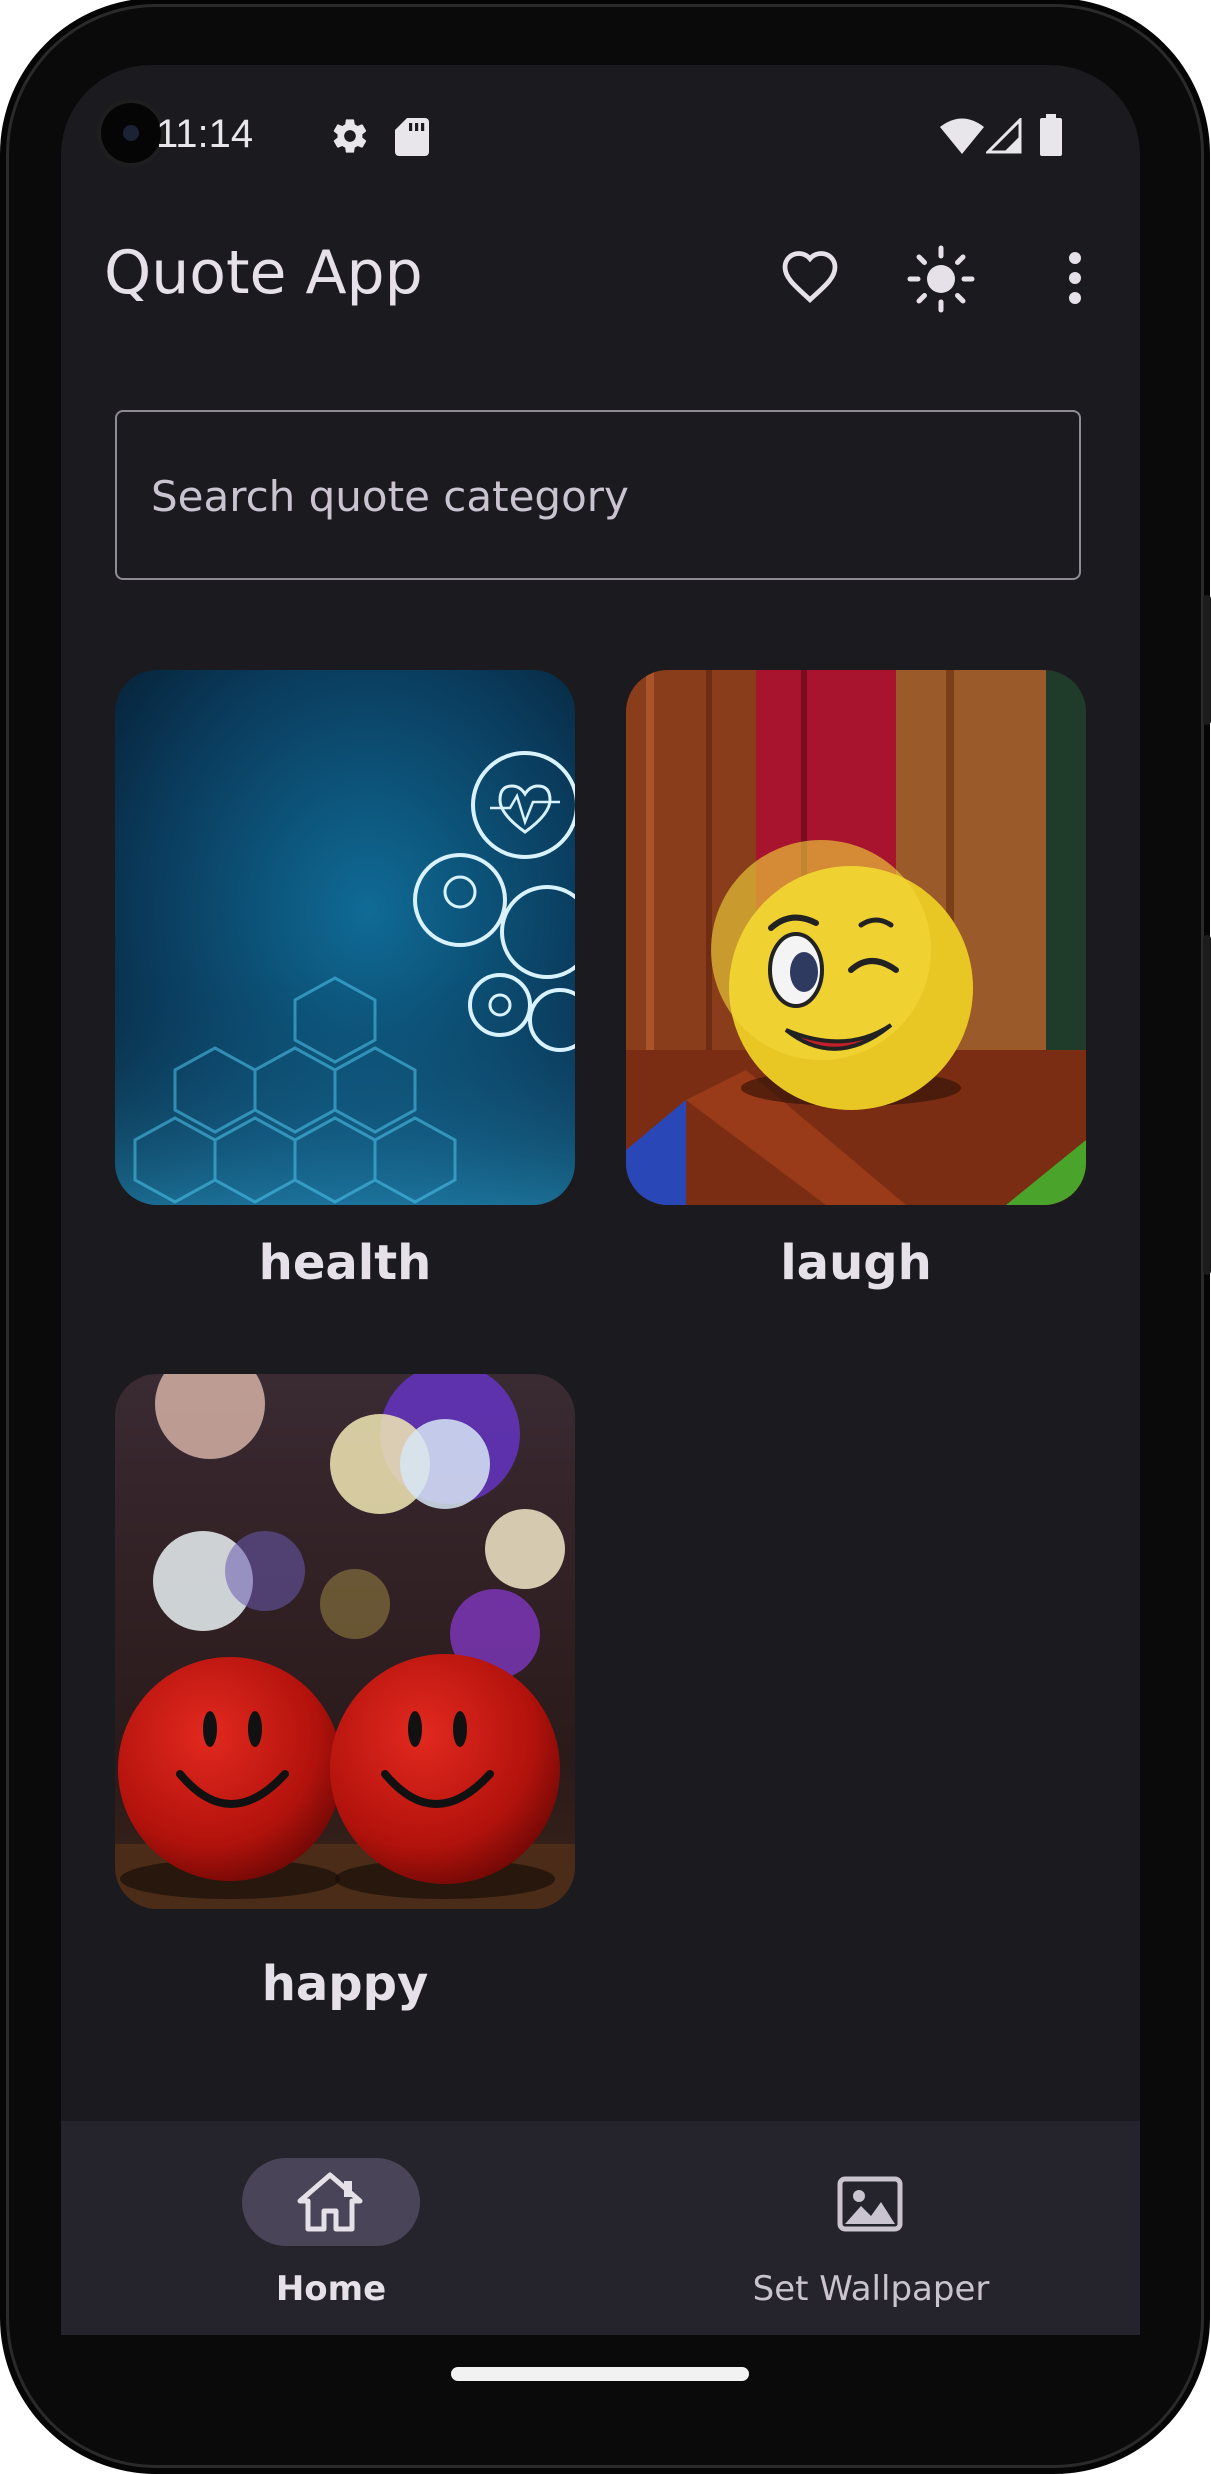 The height and width of the screenshot is (2474, 1211). I want to click on front-camera, so click(131, 133).